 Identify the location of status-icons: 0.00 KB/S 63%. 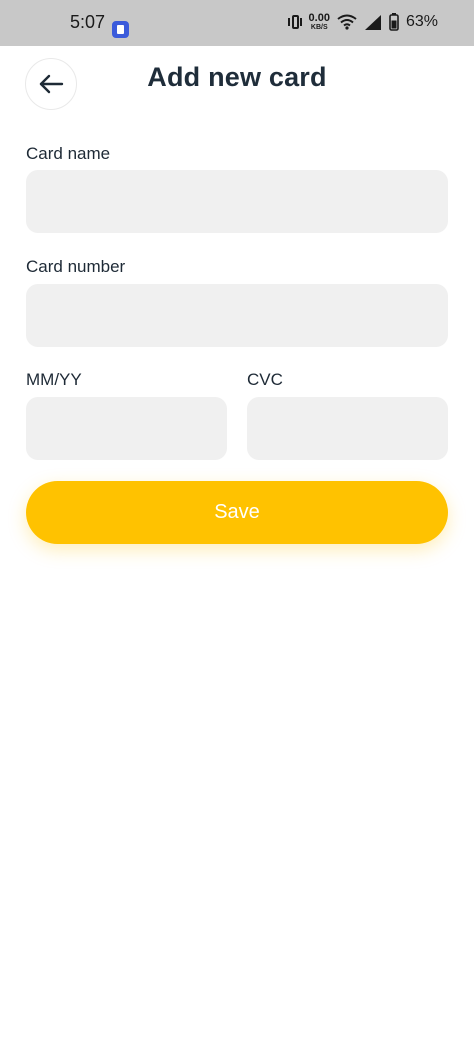
(362, 22).